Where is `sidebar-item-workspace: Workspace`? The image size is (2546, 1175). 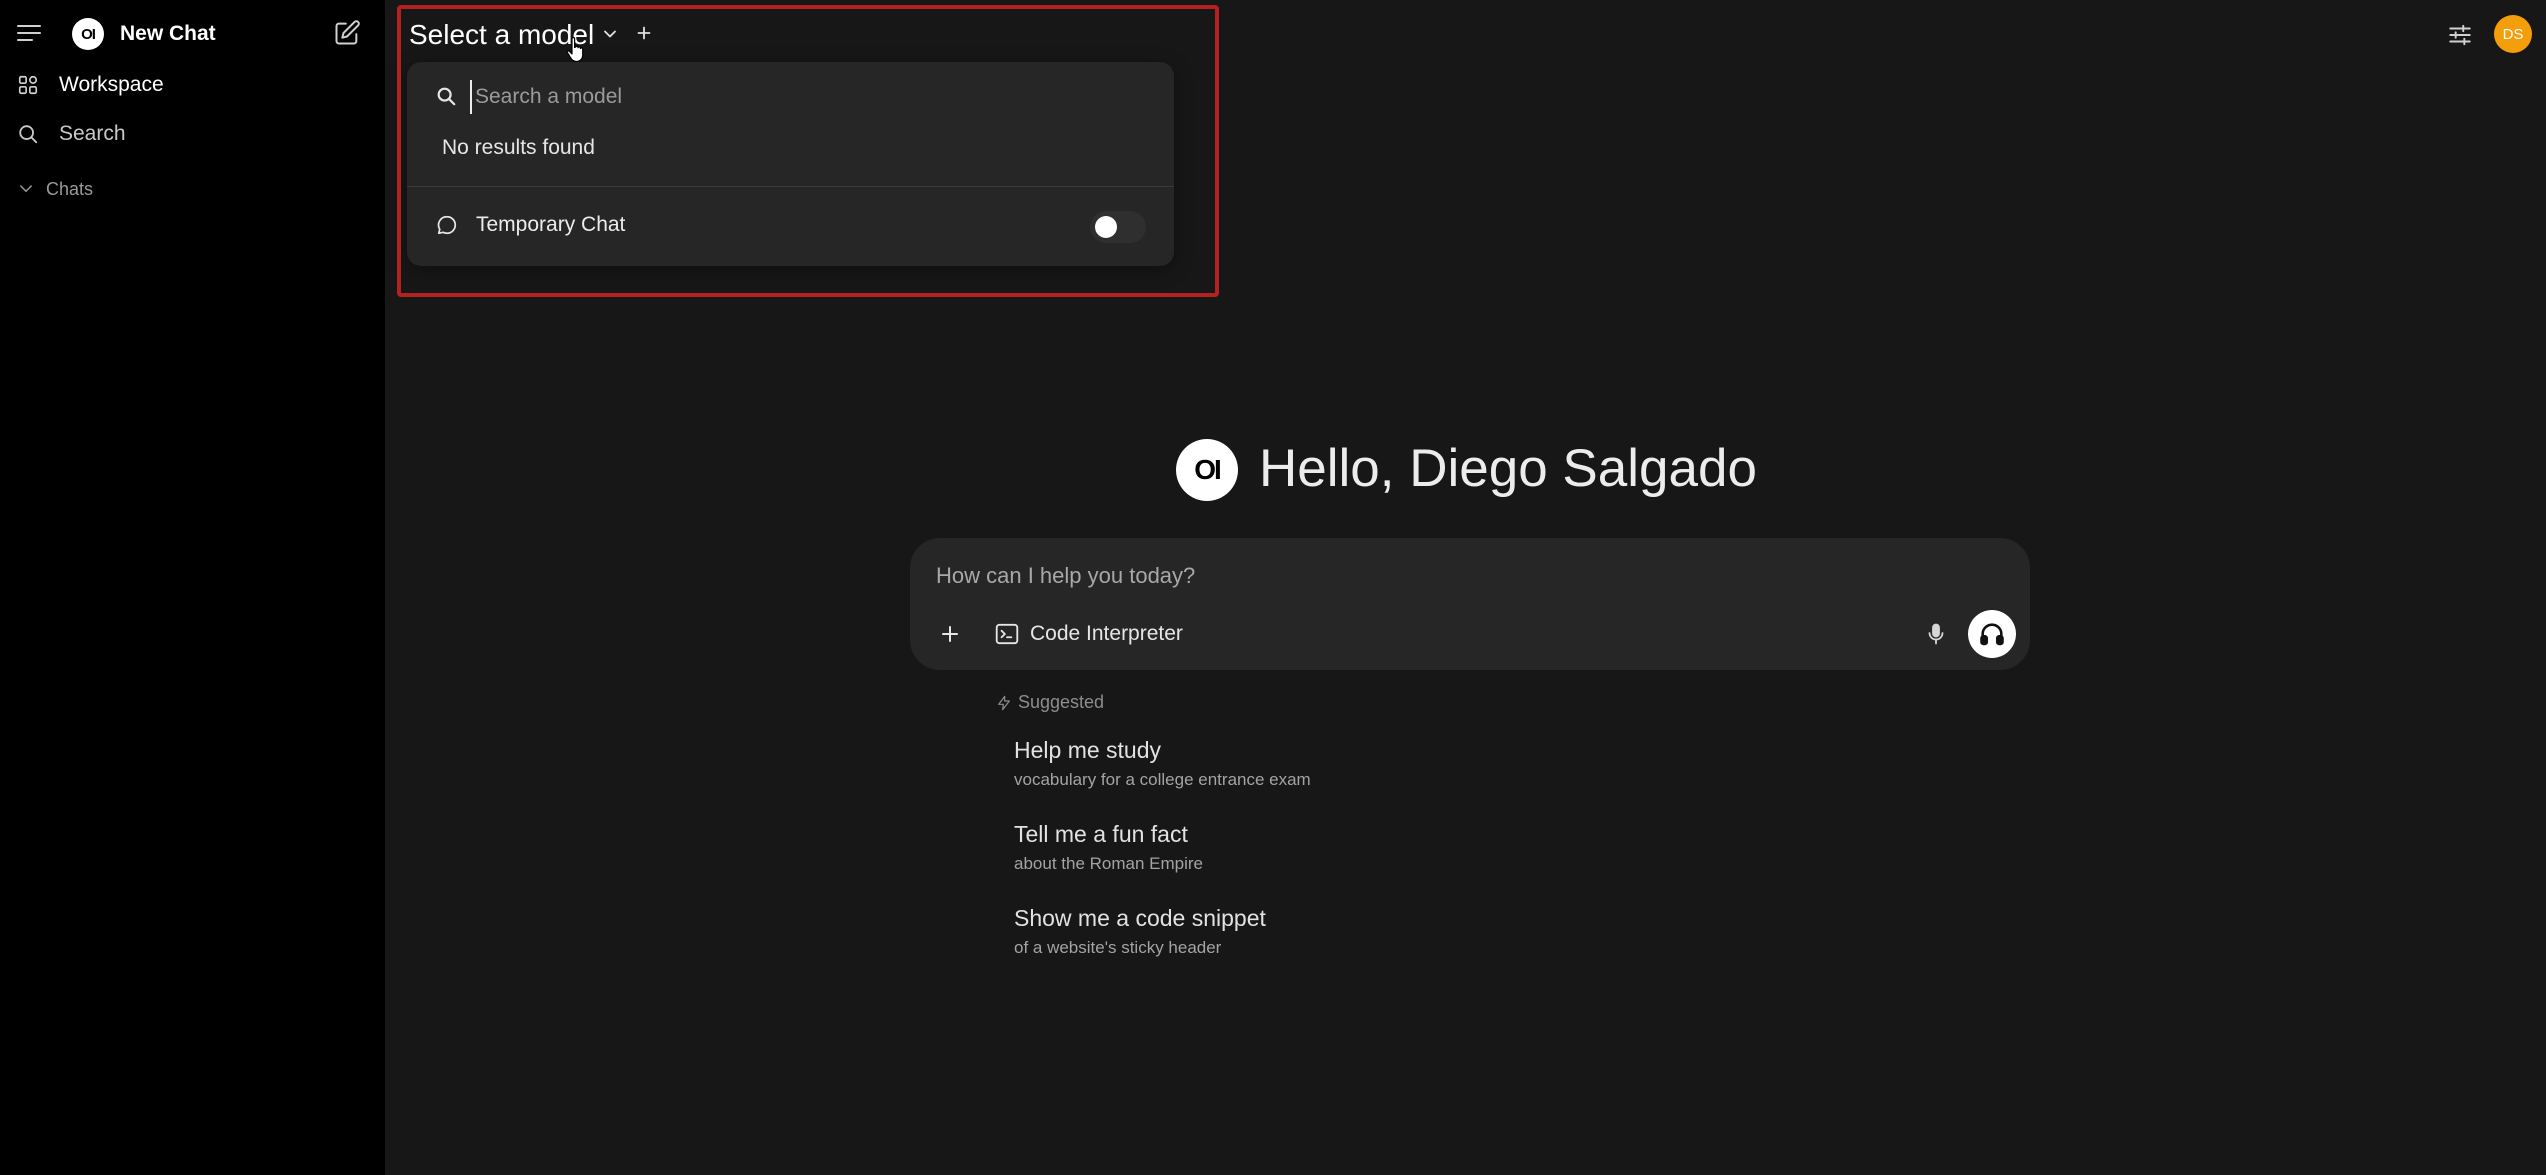
sidebar-item-workspace: Workspace is located at coordinates (192, 85).